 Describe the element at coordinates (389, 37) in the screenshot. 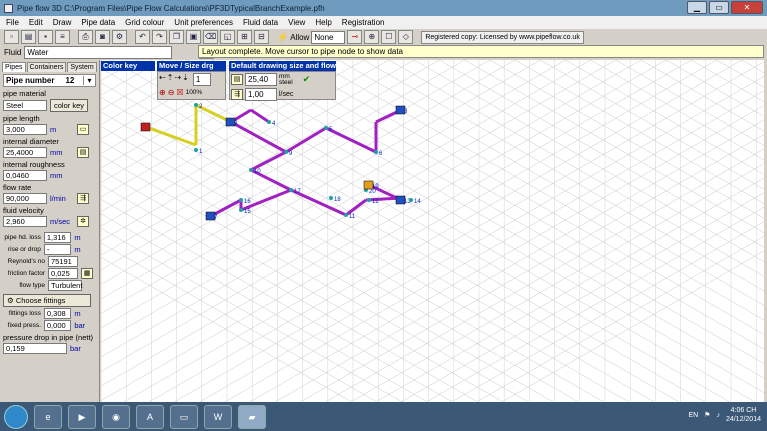

I see `fitting-icon: ☐` at that location.